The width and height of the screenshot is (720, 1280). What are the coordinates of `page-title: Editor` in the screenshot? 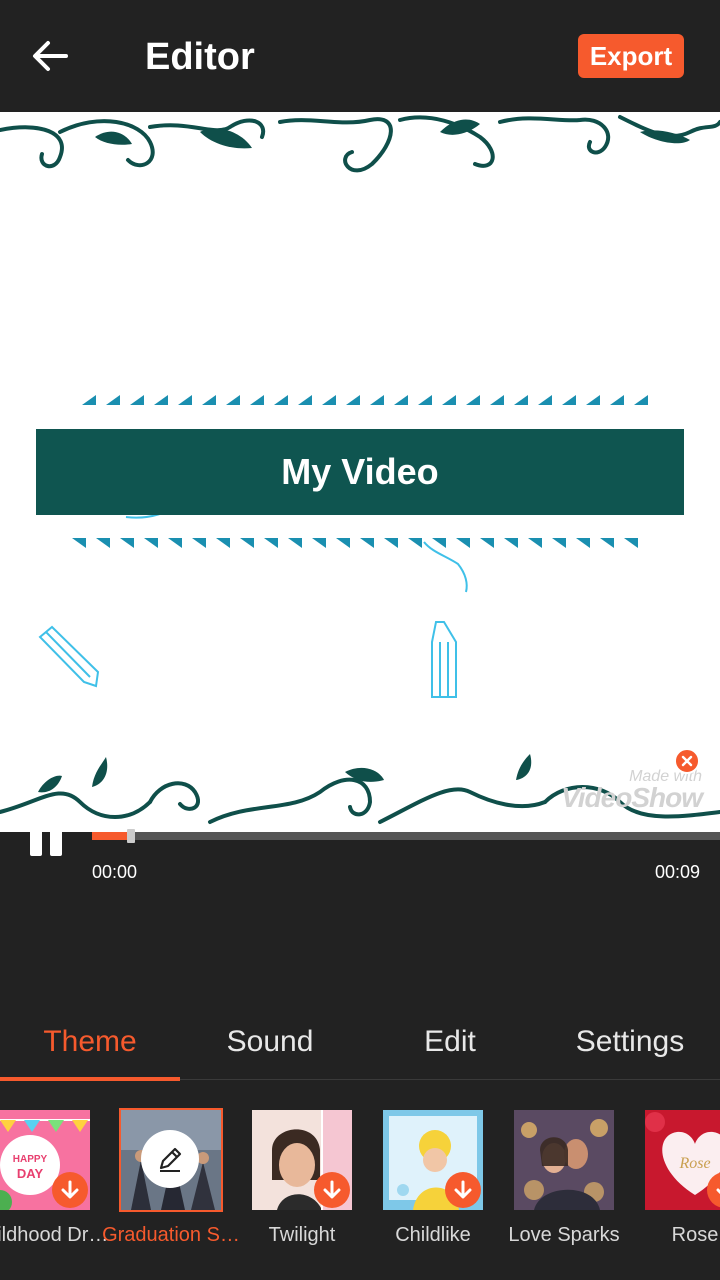 It's located at (200, 57).